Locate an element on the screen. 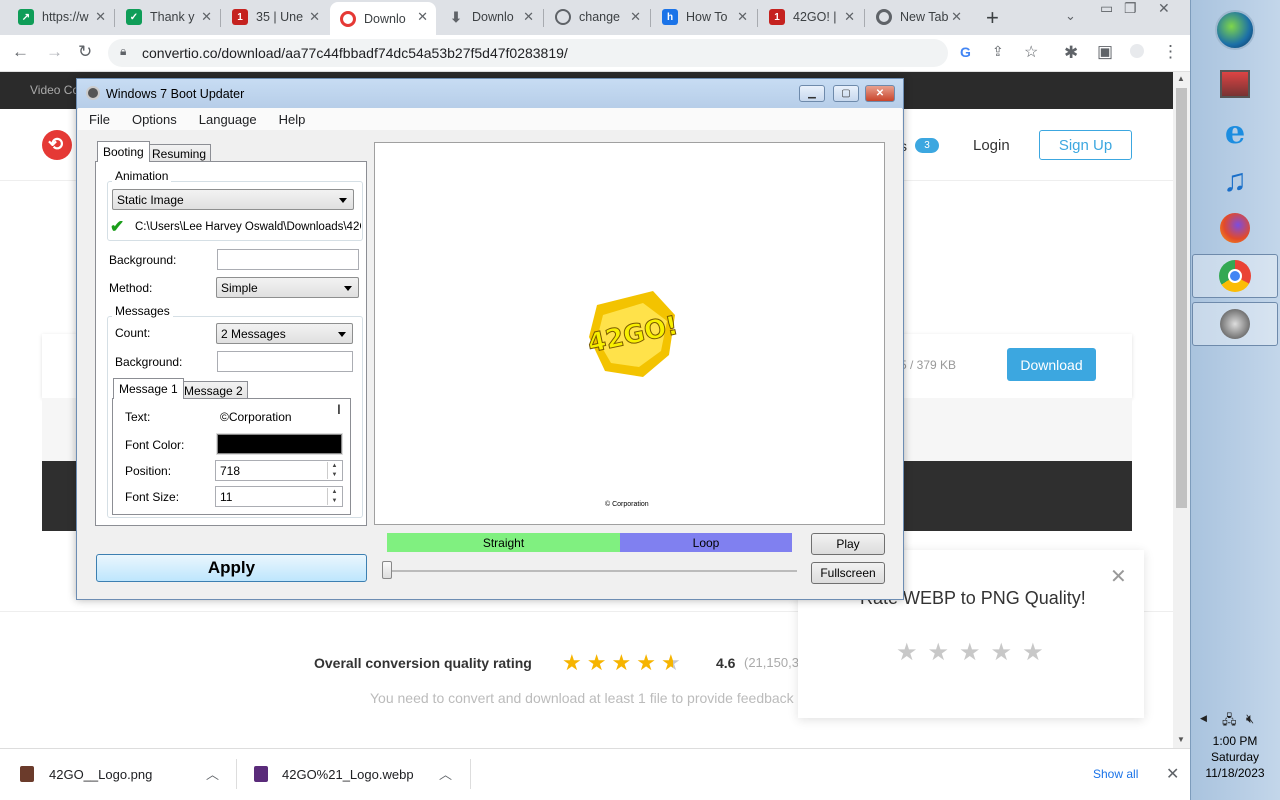 The image size is (1280, 800). scroll-down-icon: ▼ is located at coordinates (1181, 739).